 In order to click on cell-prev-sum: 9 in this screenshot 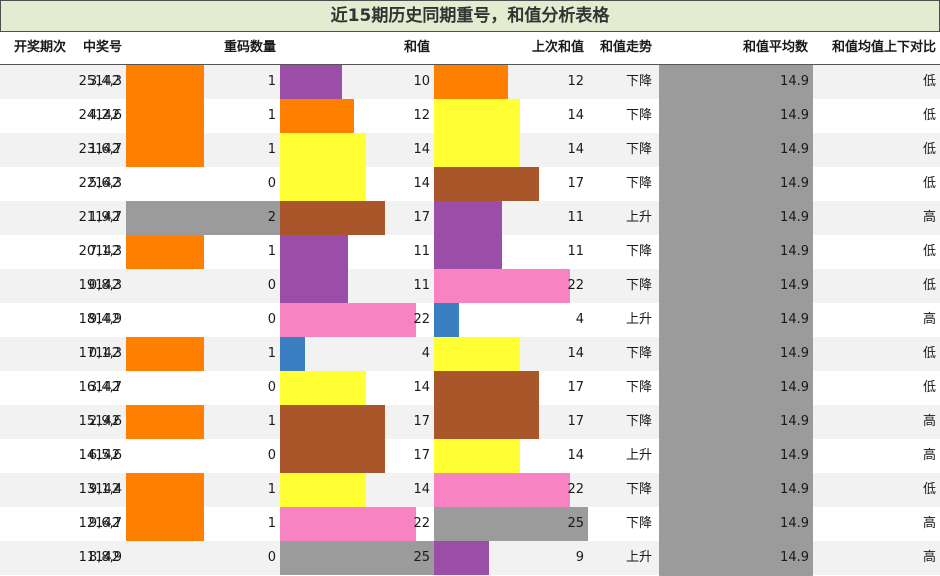, I will do `click(511, 558)`.